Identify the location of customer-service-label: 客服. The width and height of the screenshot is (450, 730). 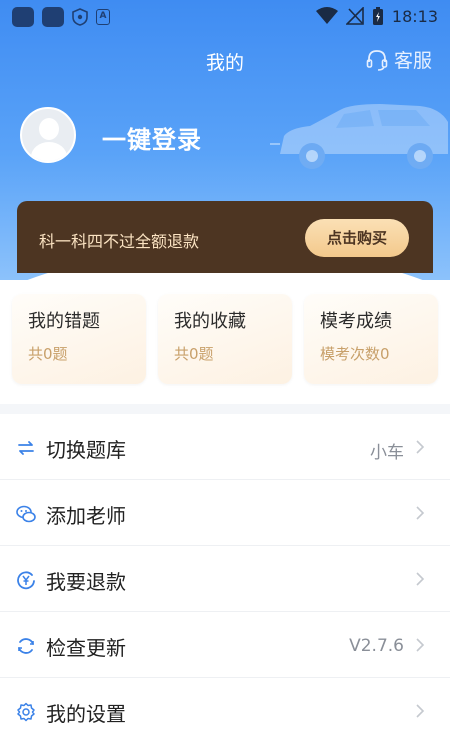
(412, 61).